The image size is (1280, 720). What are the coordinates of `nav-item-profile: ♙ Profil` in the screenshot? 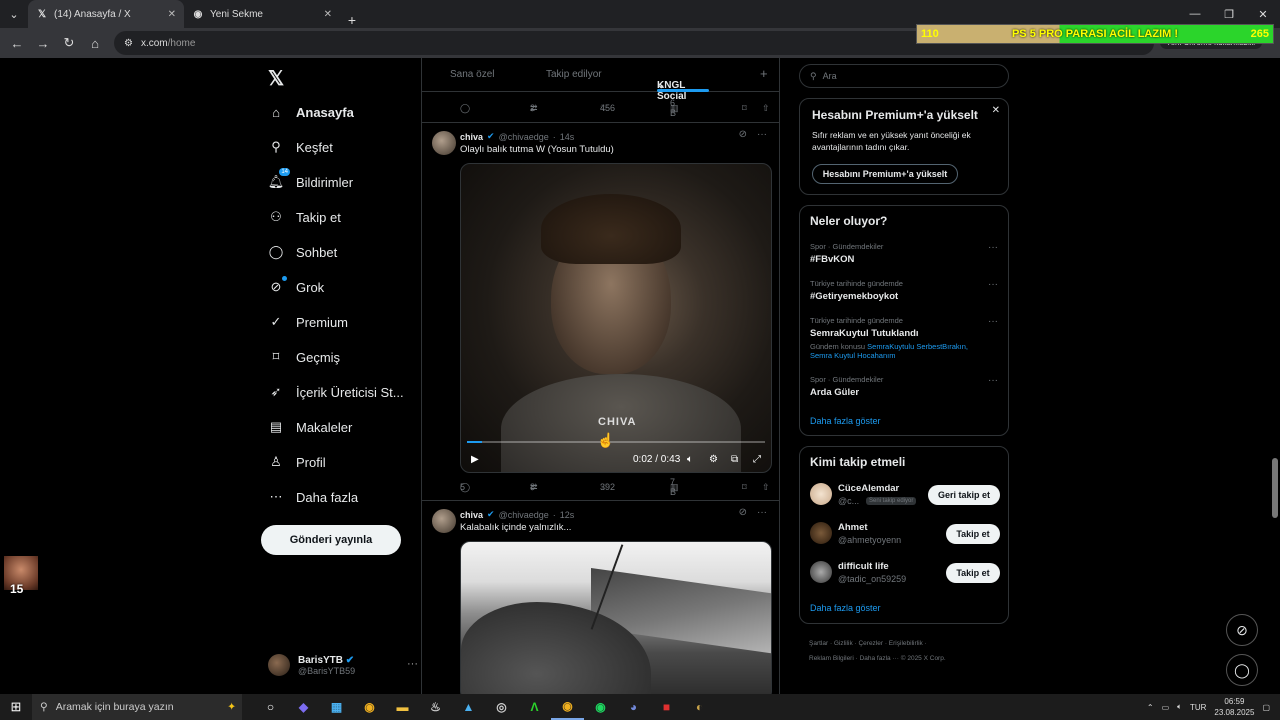 It's located at (296, 462).